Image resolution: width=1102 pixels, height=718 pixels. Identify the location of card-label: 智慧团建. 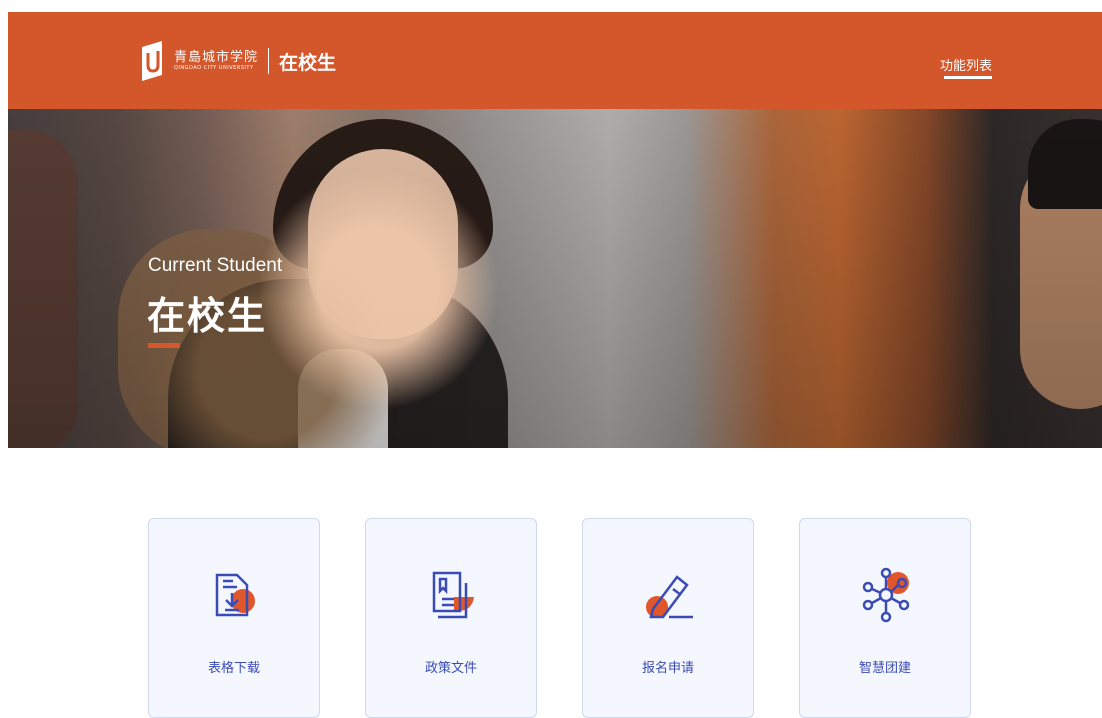
(884, 668).